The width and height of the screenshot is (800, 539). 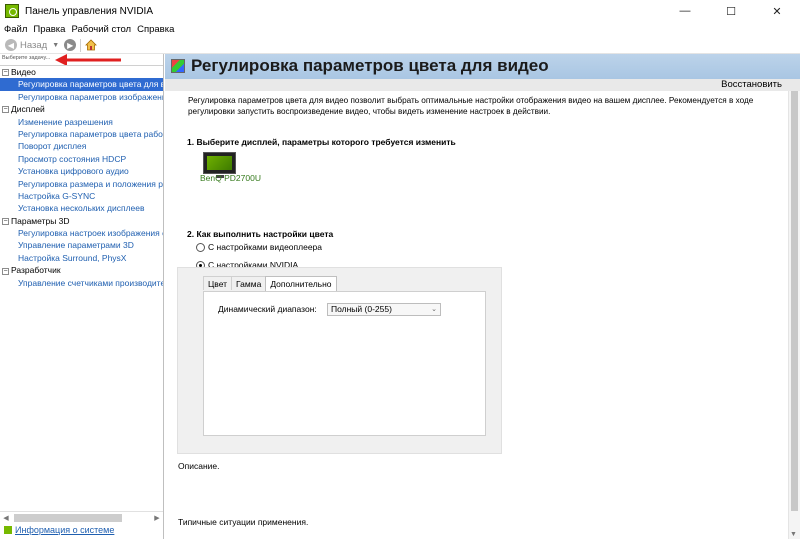 What do you see at coordinates (101, 29) in the screenshot?
I see `menu-desktop: Рабочий стол` at bounding box center [101, 29].